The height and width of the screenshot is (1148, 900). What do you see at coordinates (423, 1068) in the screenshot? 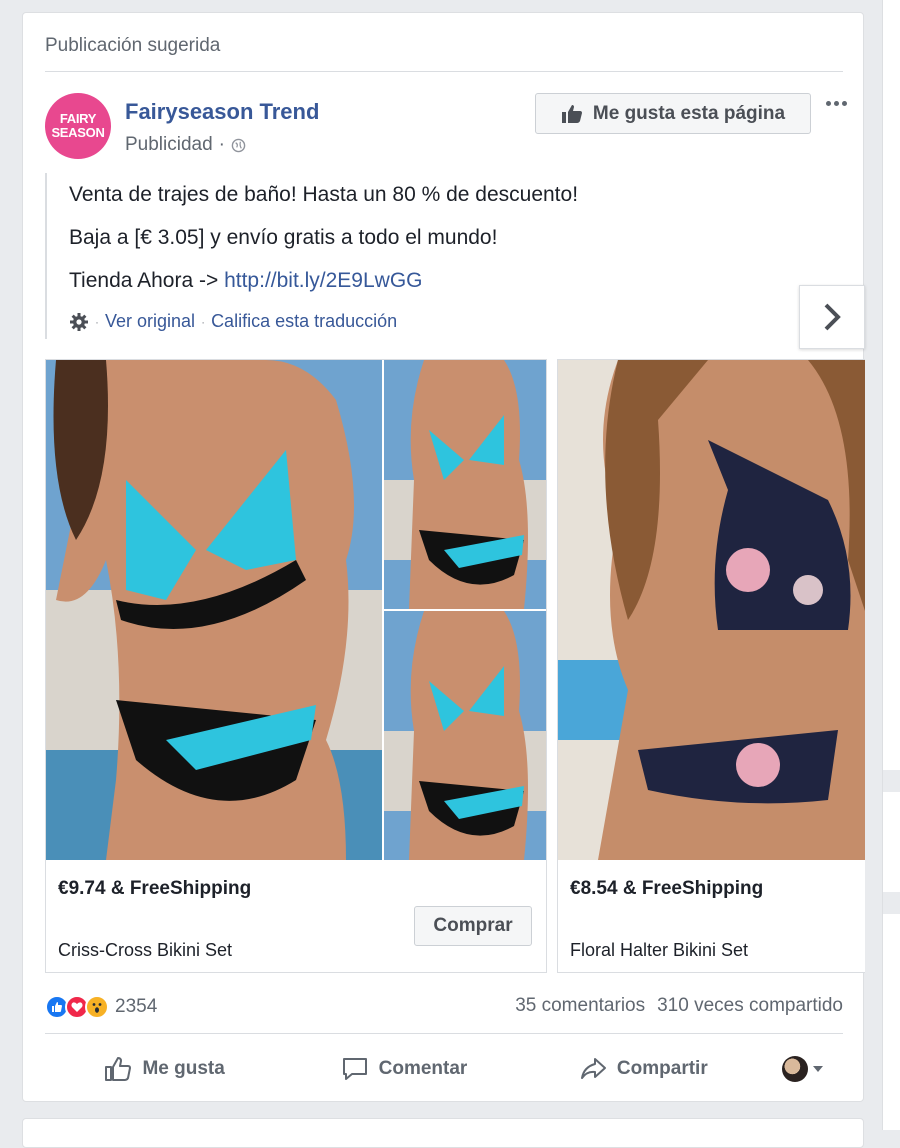
I see `comment-label: Comentar` at bounding box center [423, 1068].